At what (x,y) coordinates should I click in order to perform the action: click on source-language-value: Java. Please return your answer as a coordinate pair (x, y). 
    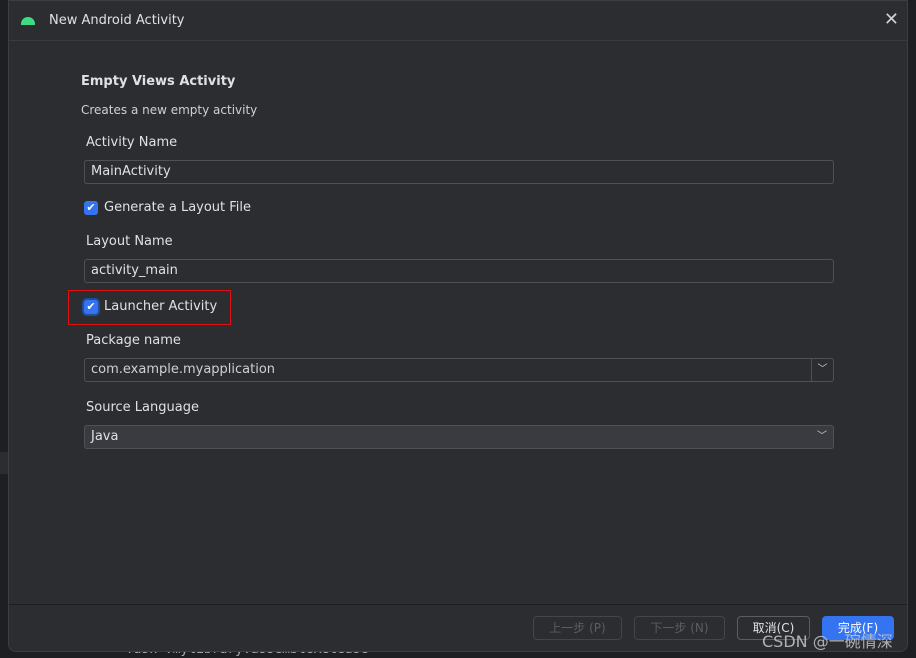
    Looking at the image, I should click on (105, 436).